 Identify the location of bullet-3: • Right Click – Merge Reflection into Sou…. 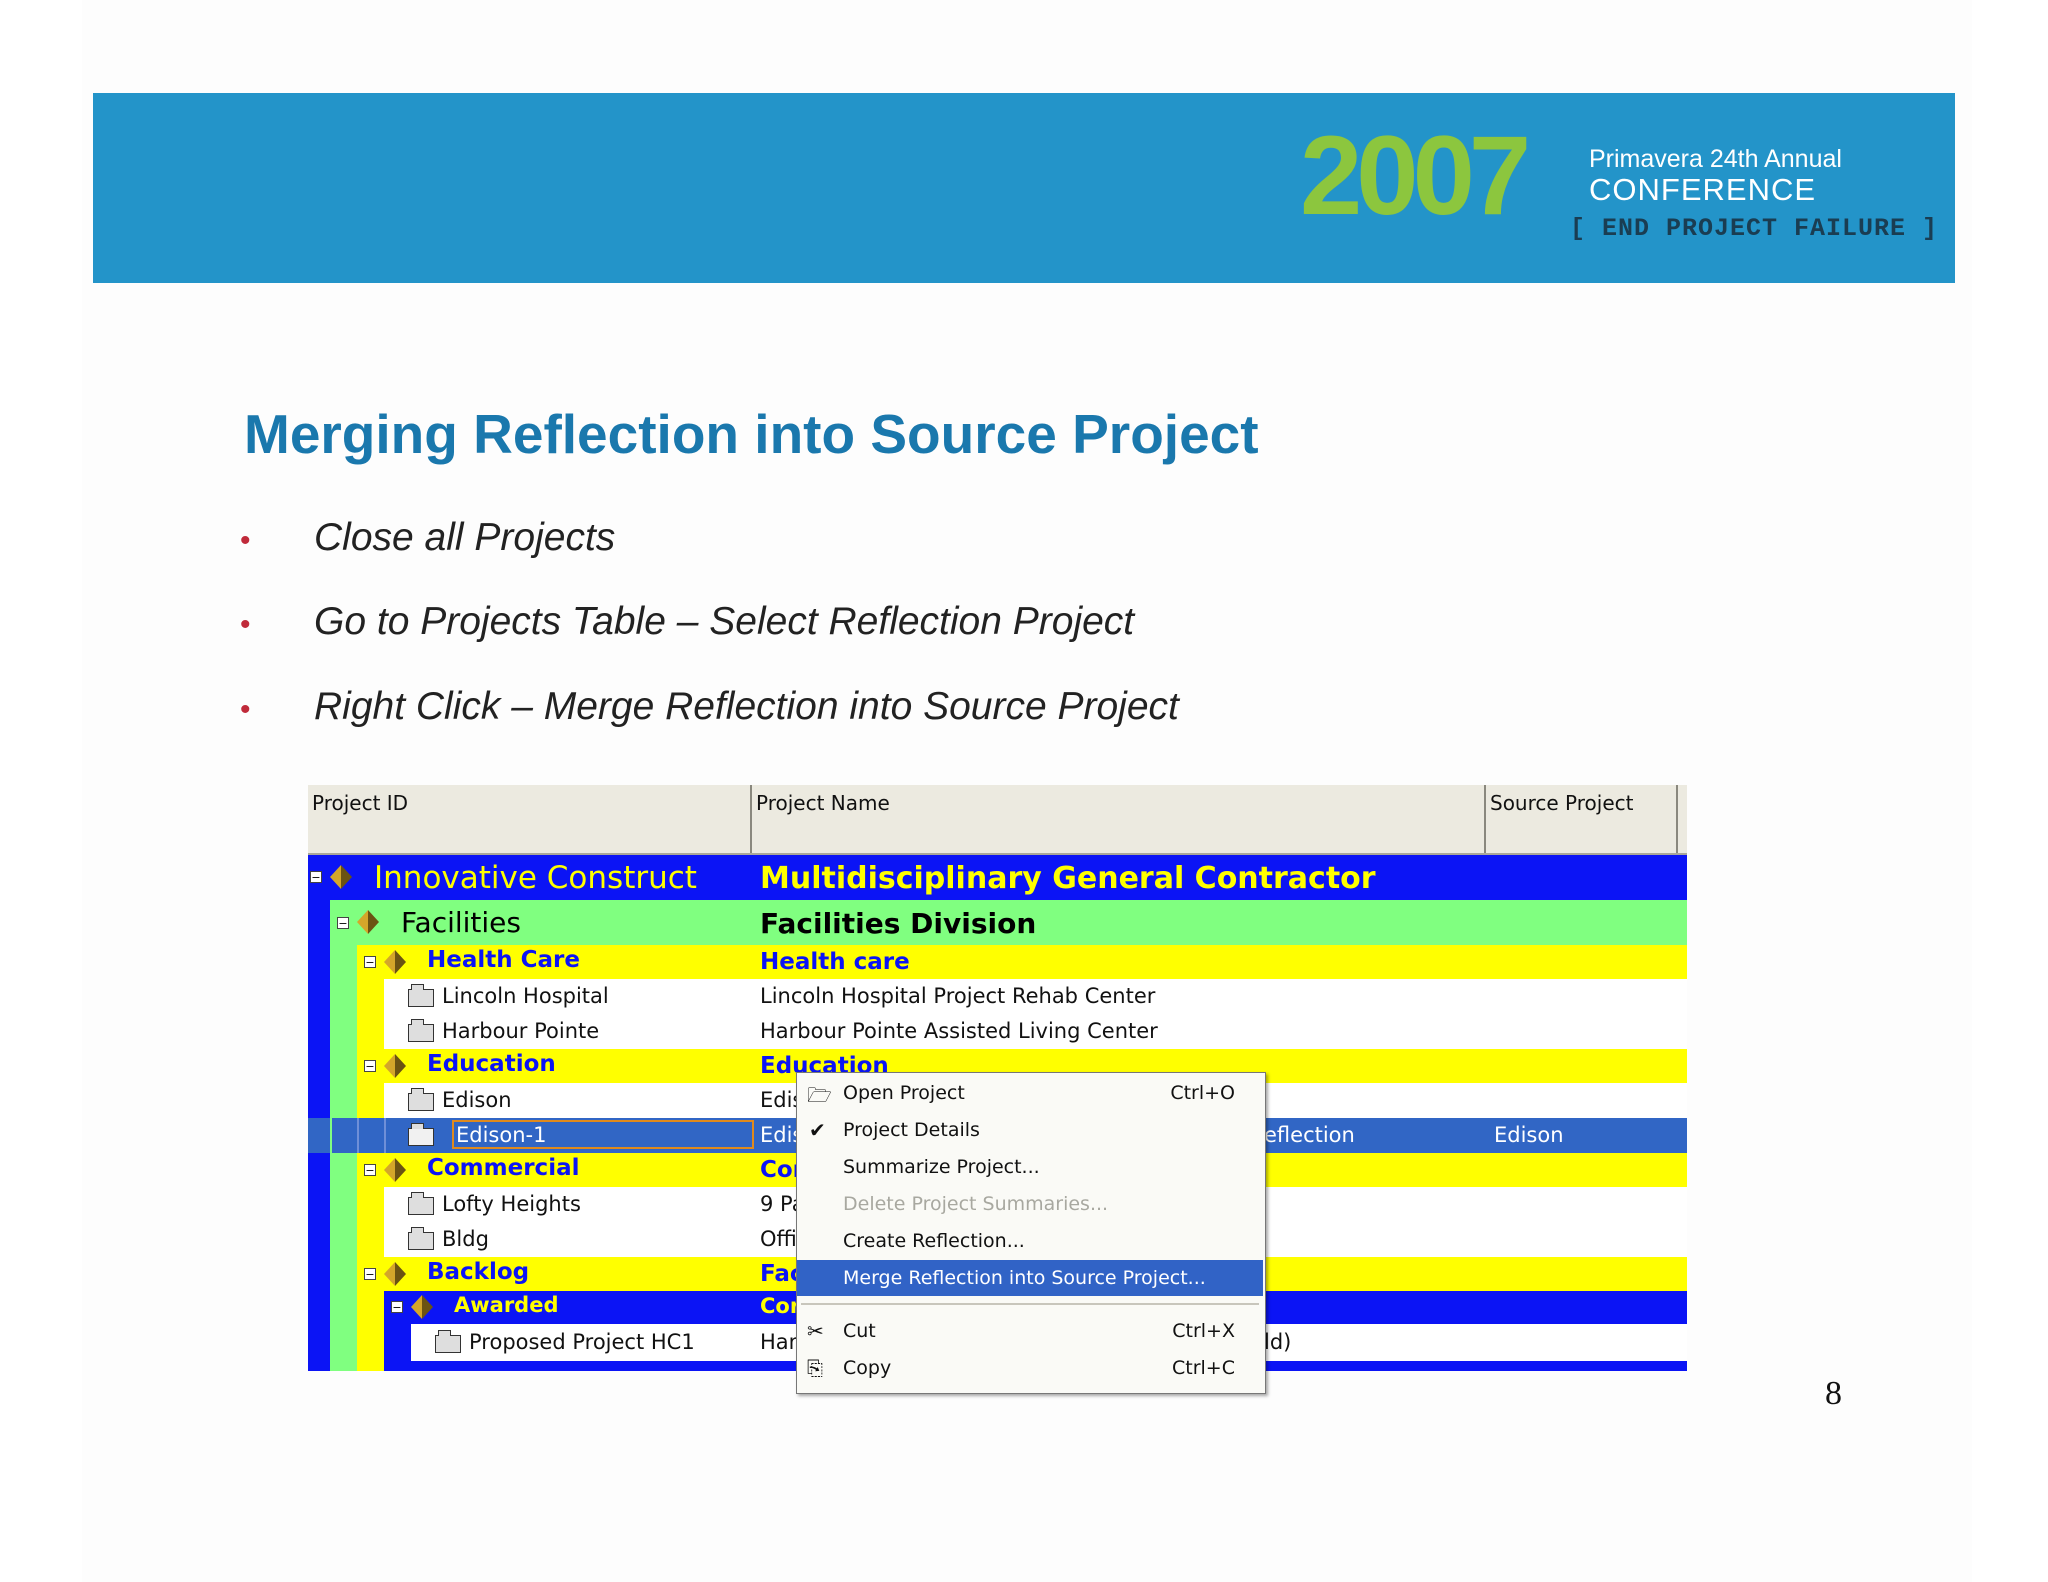
(709, 707).